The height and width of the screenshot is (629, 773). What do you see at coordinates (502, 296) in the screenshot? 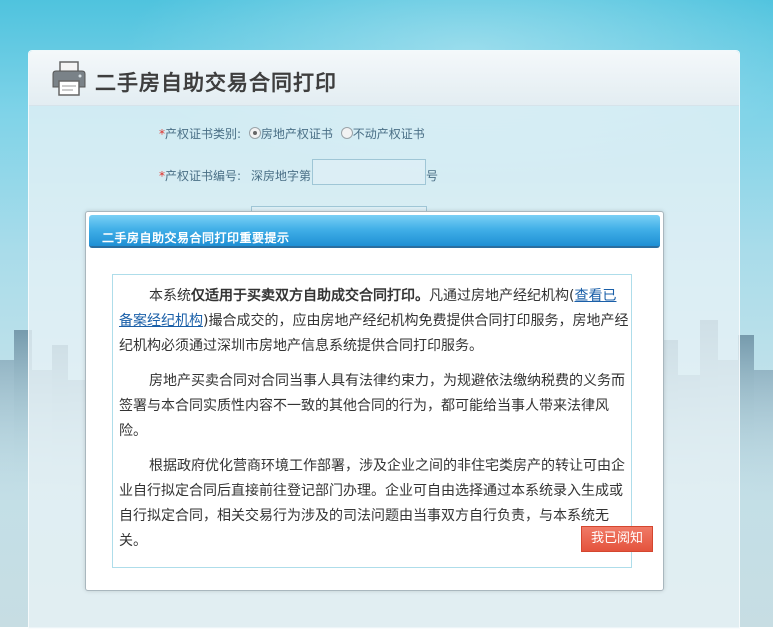
I see `p1-mid: 凡通过房地产经纪机构(` at bounding box center [502, 296].